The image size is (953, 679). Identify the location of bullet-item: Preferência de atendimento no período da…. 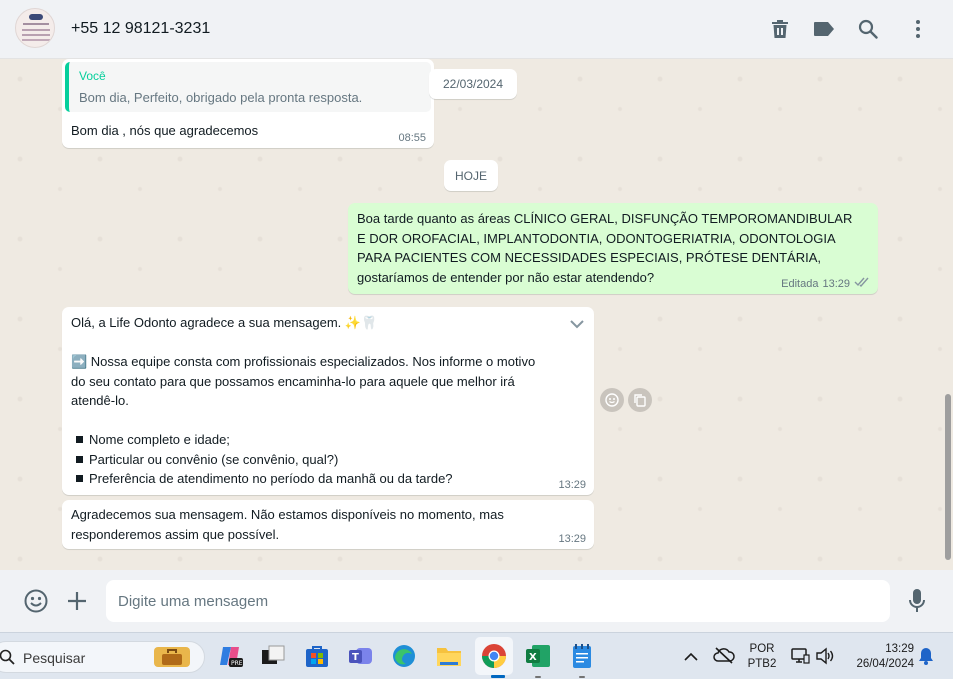
(321, 479).